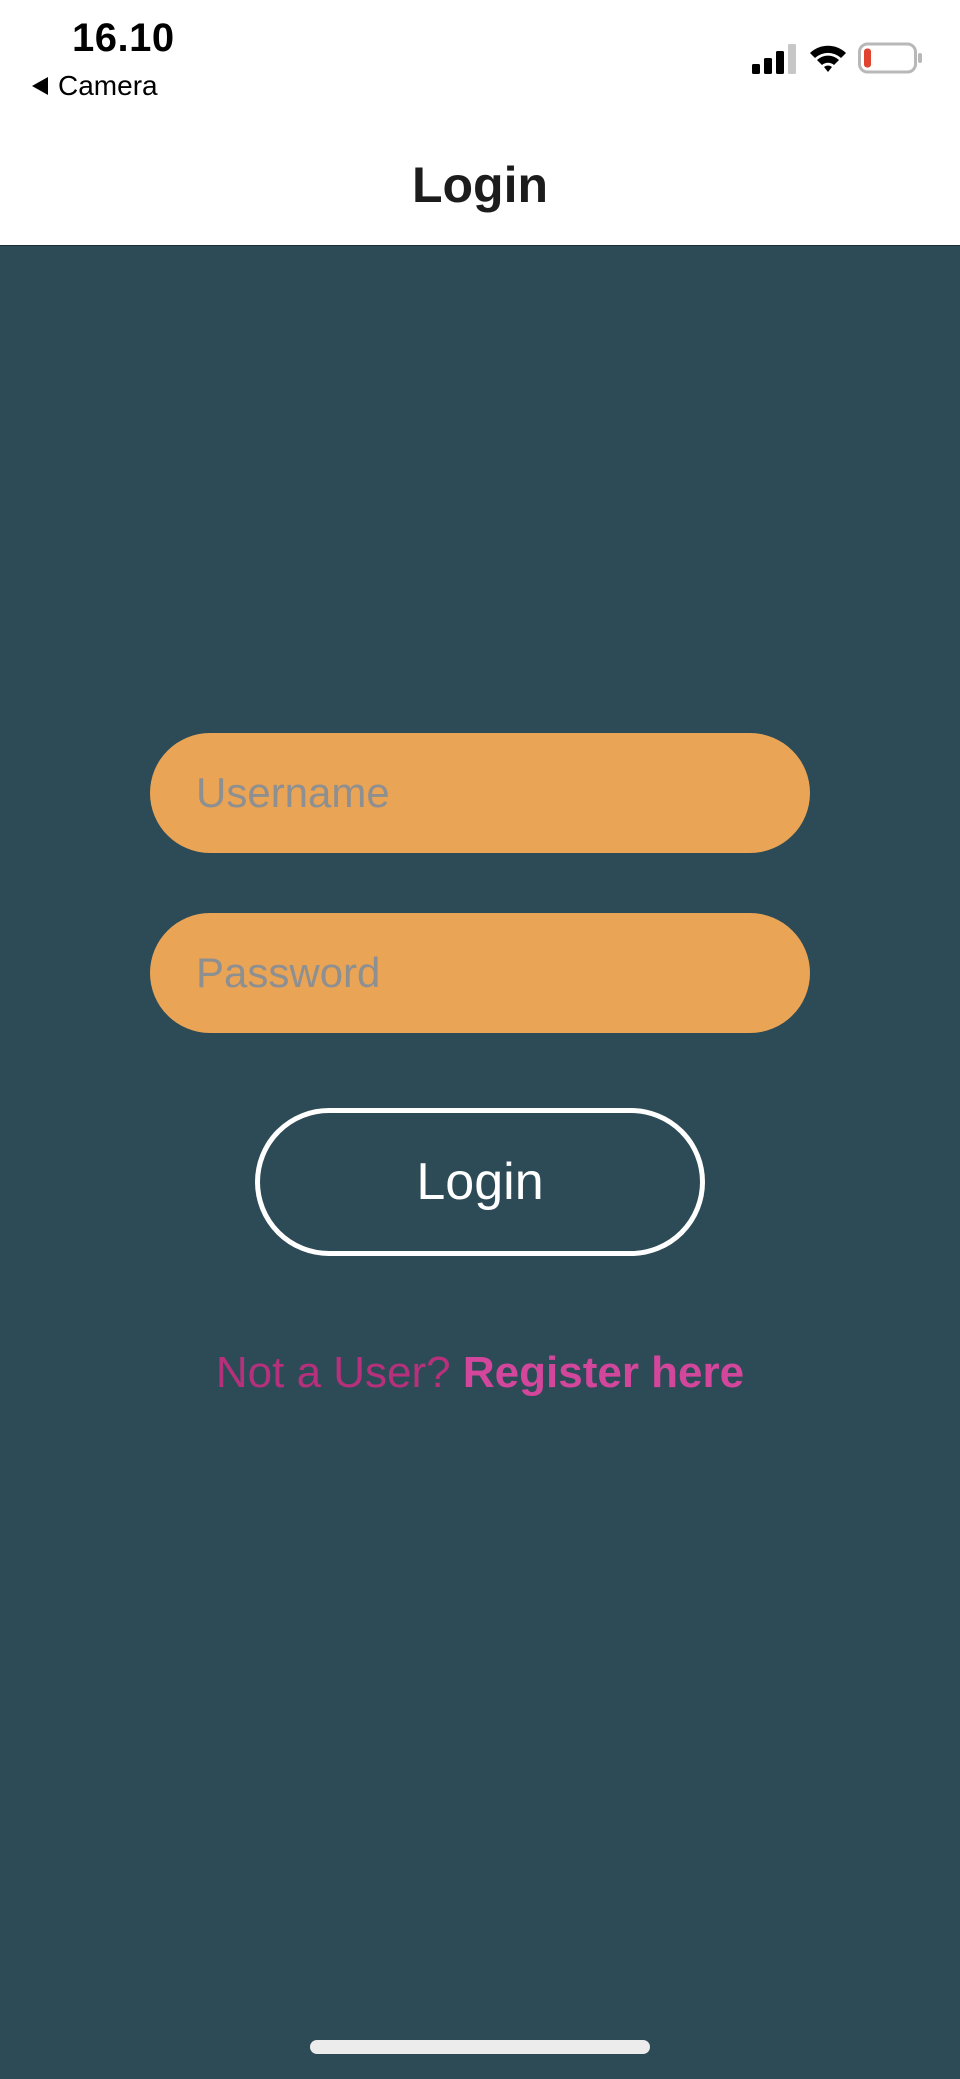  I want to click on page-title: Login, so click(480, 185).